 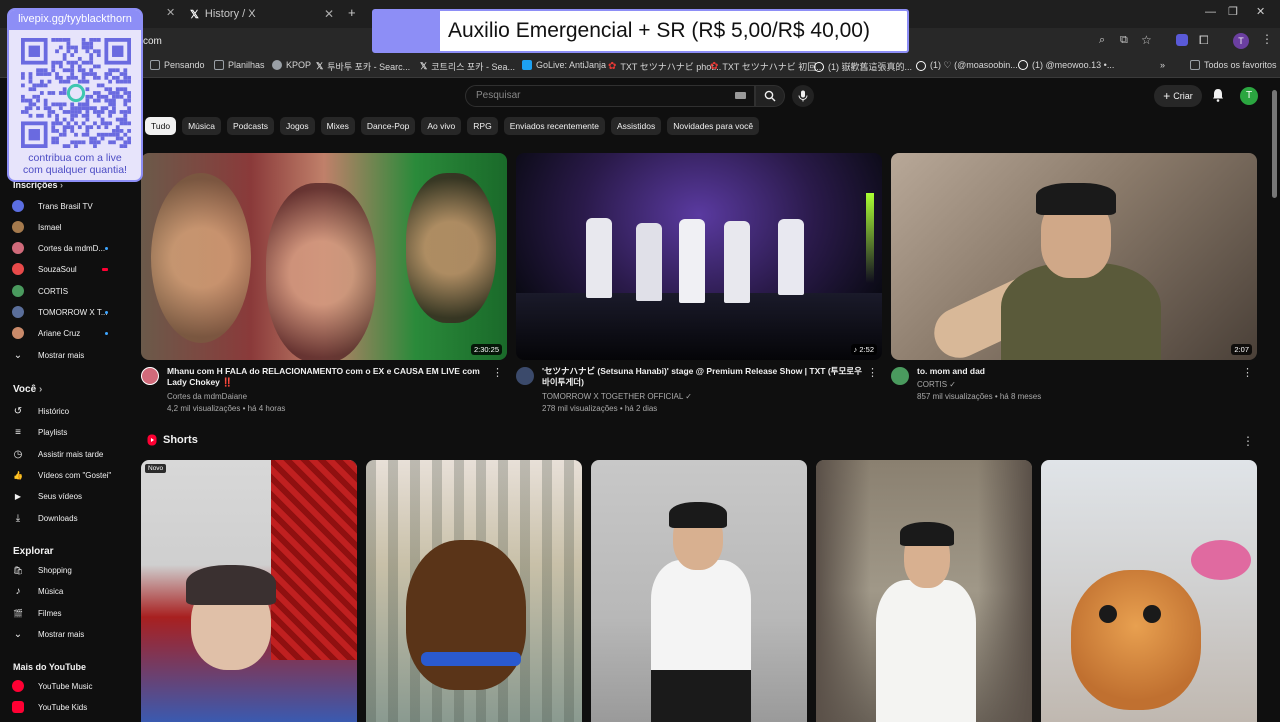 What do you see at coordinates (599, 258) in the screenshot?
I see `performer-shape` at bounding box center [599, 258].